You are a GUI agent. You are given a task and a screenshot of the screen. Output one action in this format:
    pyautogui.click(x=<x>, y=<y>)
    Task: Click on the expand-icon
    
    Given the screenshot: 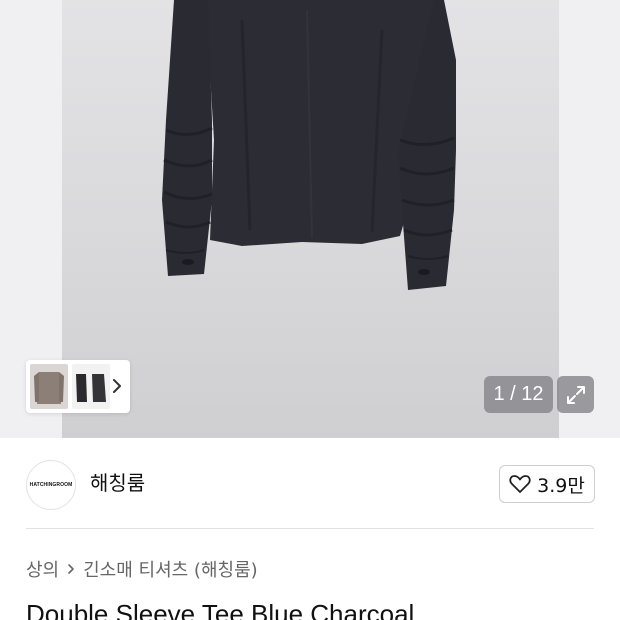 What is the action you would take?
    pyautogui.click(x=575, y=394)
    